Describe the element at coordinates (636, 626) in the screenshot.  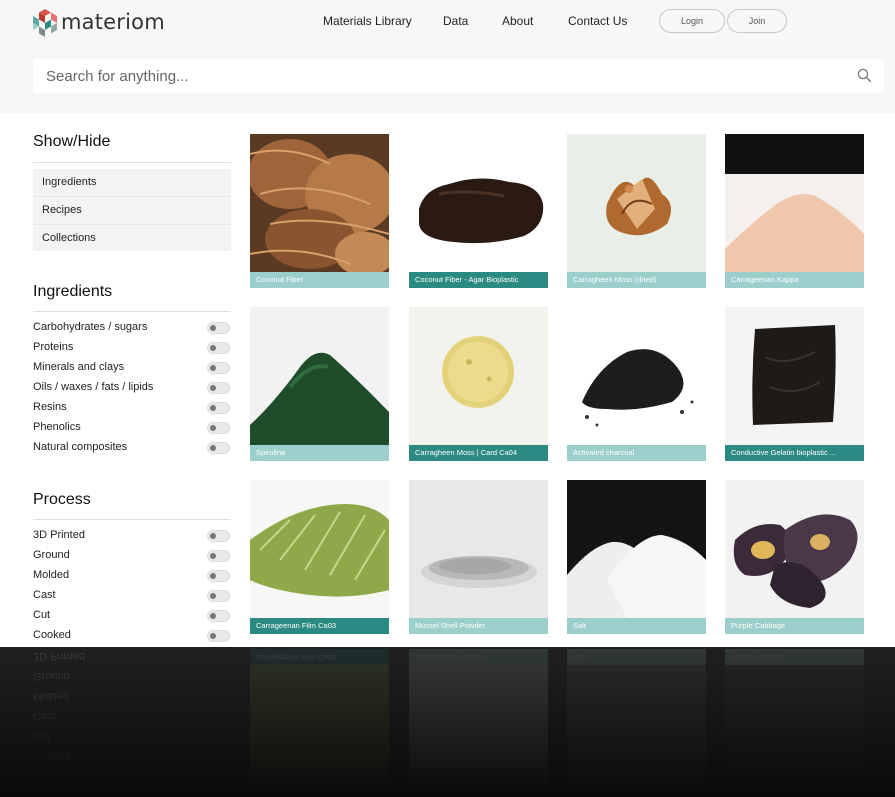
I see `material-name: Salt` at that location.